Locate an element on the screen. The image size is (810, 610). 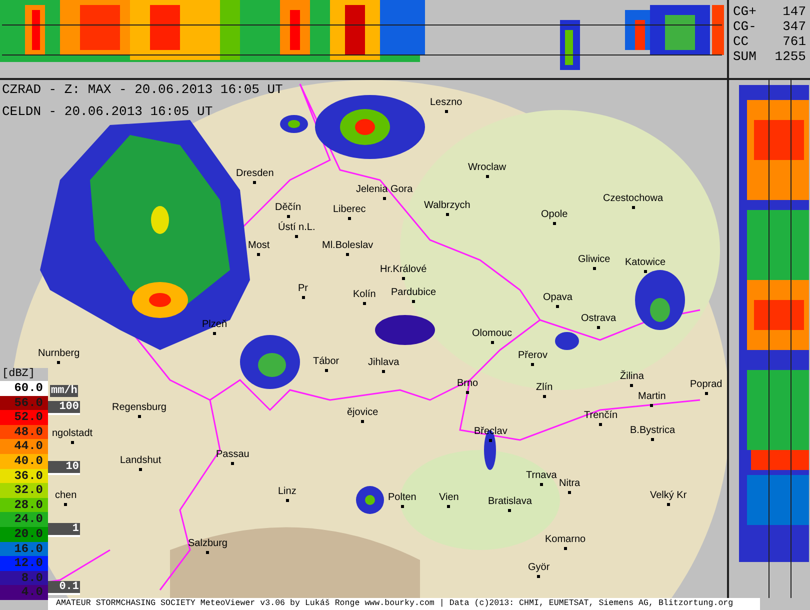
rain-rate-mark: 100 is located at coordinates (64, 408).